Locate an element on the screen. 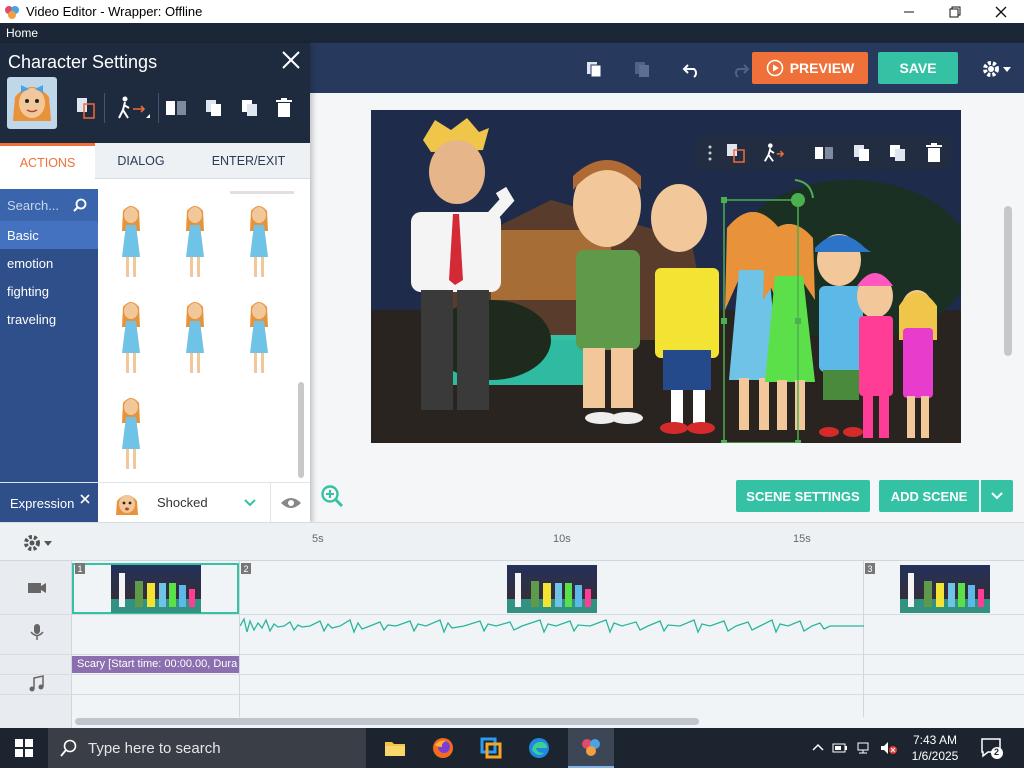 This screenshot has width=1024, height=768. preview-button: PREVIEW is located at coordinates (810, 68).